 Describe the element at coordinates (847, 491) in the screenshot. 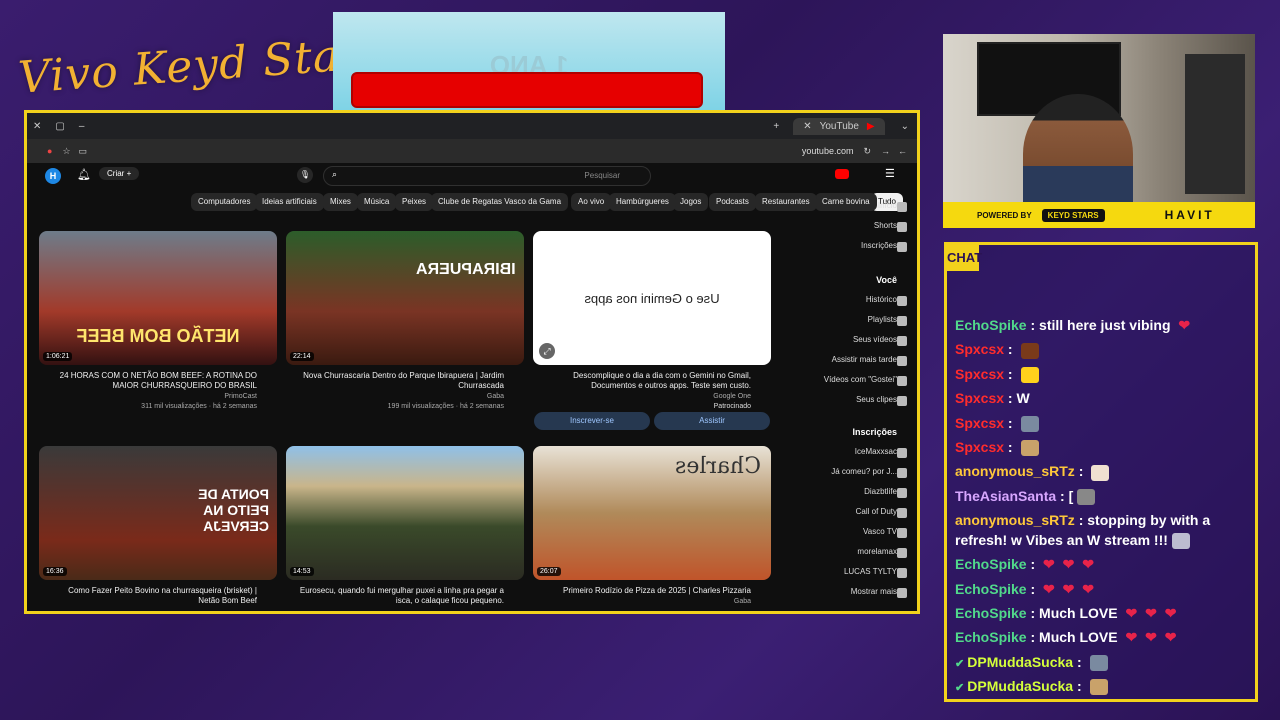

I see `sidebar-item-channel-2: Diazbtlife` at that location.